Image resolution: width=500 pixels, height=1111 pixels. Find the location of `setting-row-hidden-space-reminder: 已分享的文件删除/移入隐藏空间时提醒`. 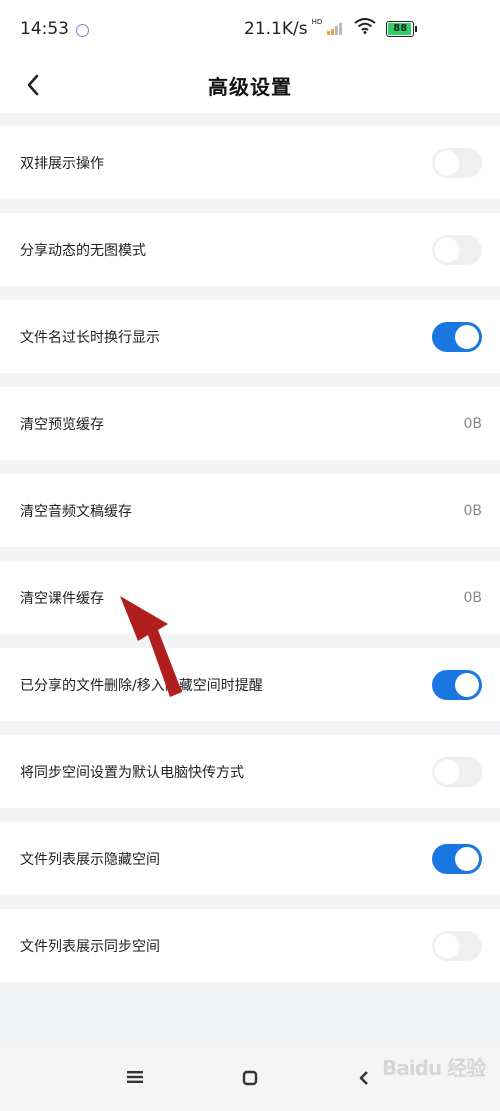

setting-row-hidden-space-reminder: 已分享的文件删除/移入隐藏空间时提醒 is located at coordinates (250, 684).